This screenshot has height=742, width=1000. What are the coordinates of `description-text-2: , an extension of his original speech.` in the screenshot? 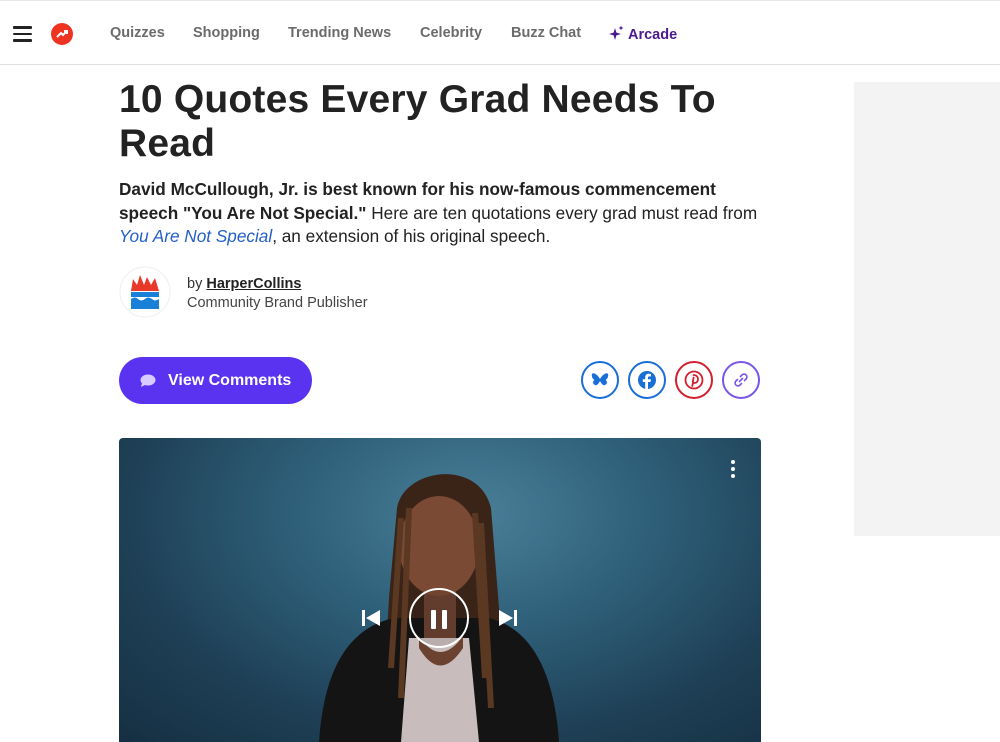 It's located at (411, 236).